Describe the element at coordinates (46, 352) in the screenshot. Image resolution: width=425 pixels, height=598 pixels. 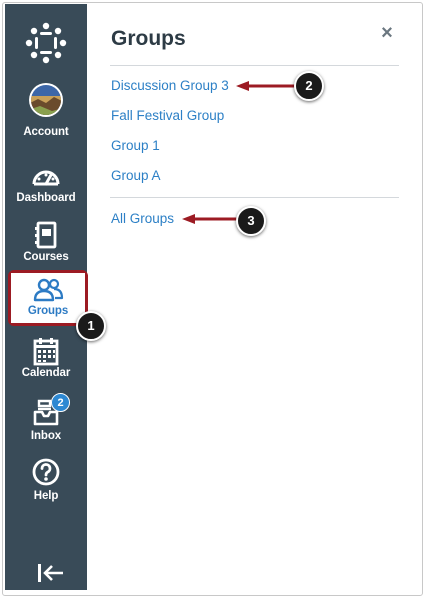
I see `calendar-icon` at that location.